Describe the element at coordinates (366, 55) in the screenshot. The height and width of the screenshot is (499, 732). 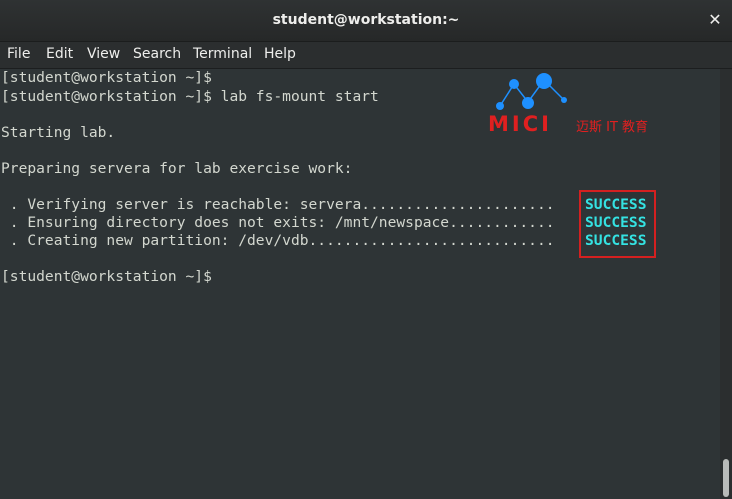
I see `menu-bar: File Edit View Search Terminal Help` at that location.